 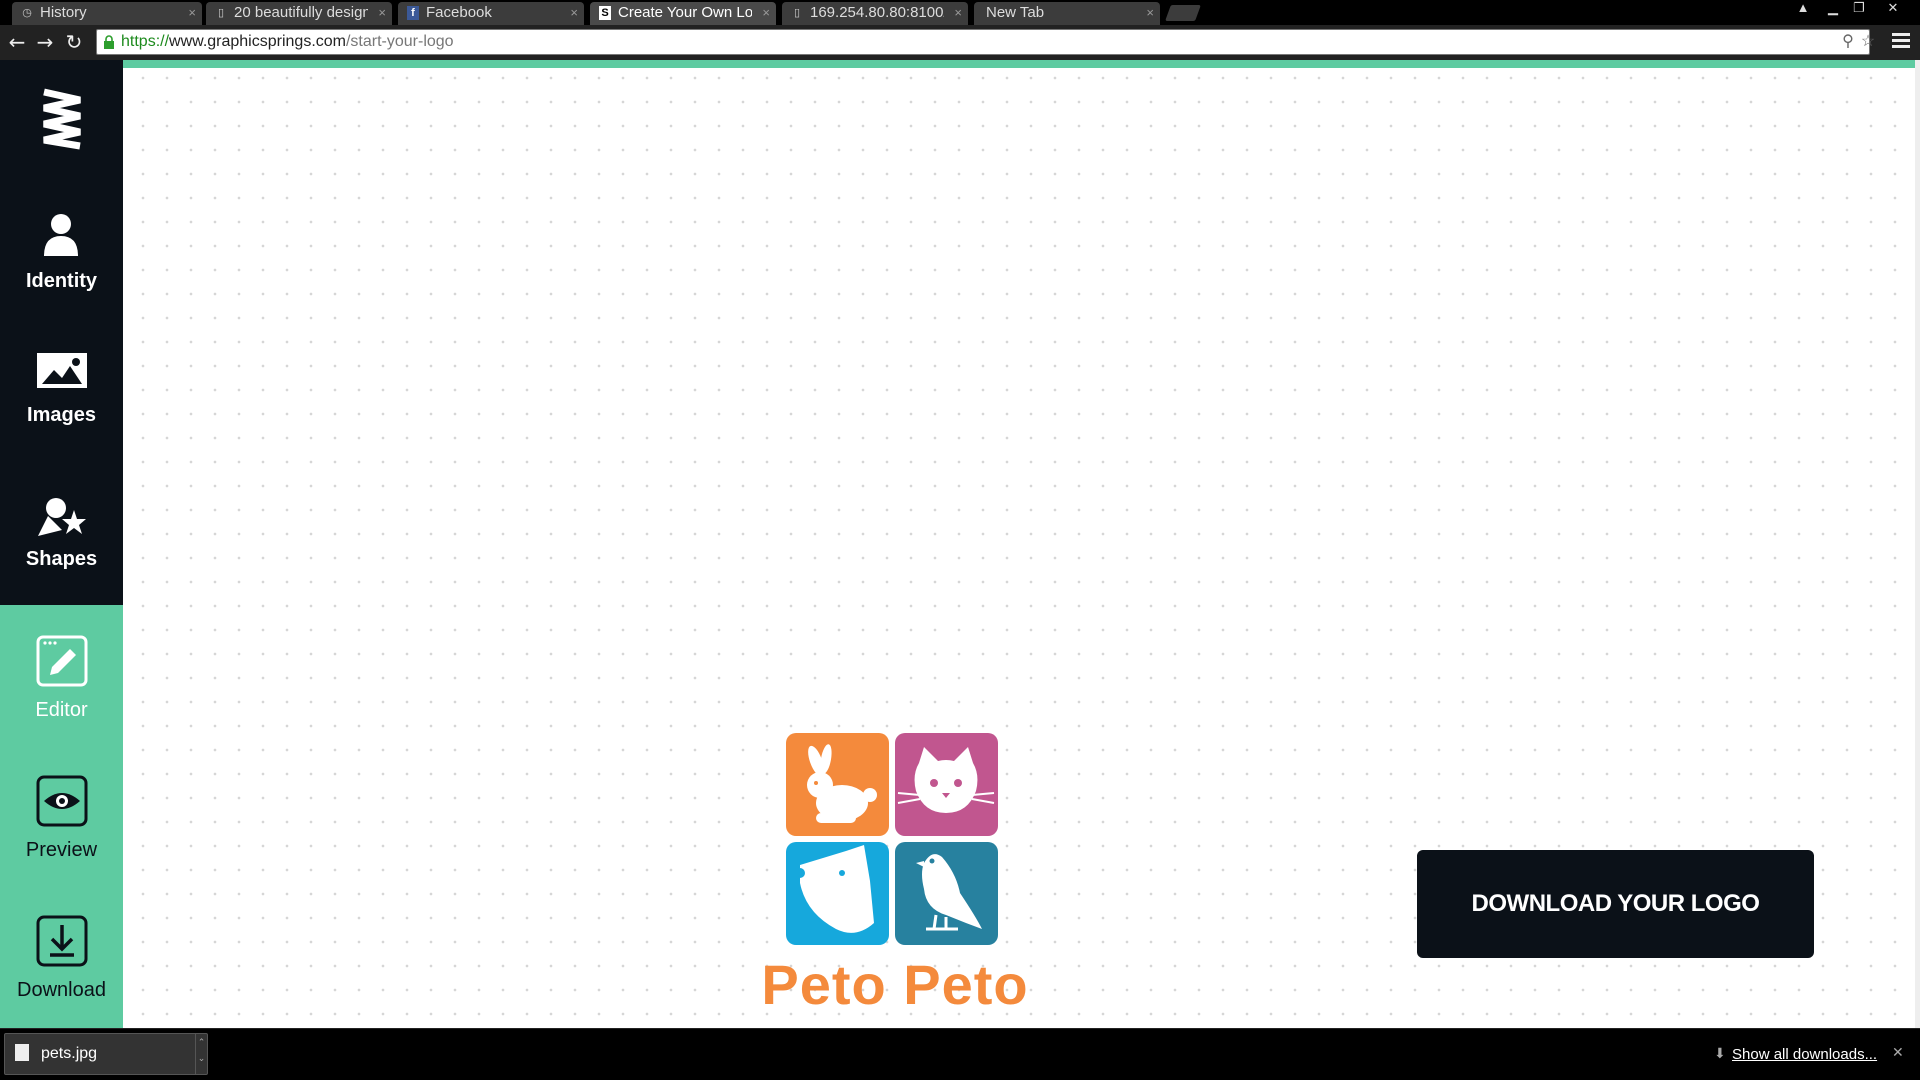 What do you see at coordinates (61, 710) in the screenshot?
I see `sidebar-item-label: Editor` at bounding box center [61, 710].